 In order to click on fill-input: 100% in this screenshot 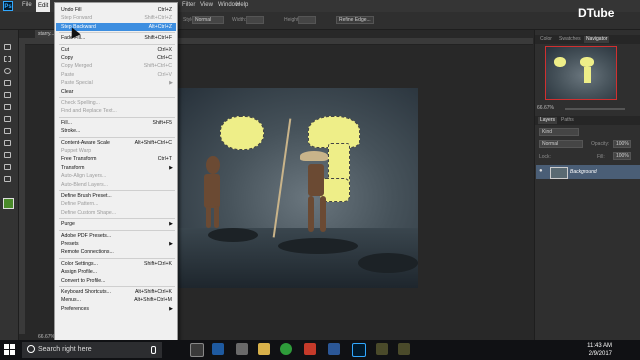, I will do `click(622, 156)`.